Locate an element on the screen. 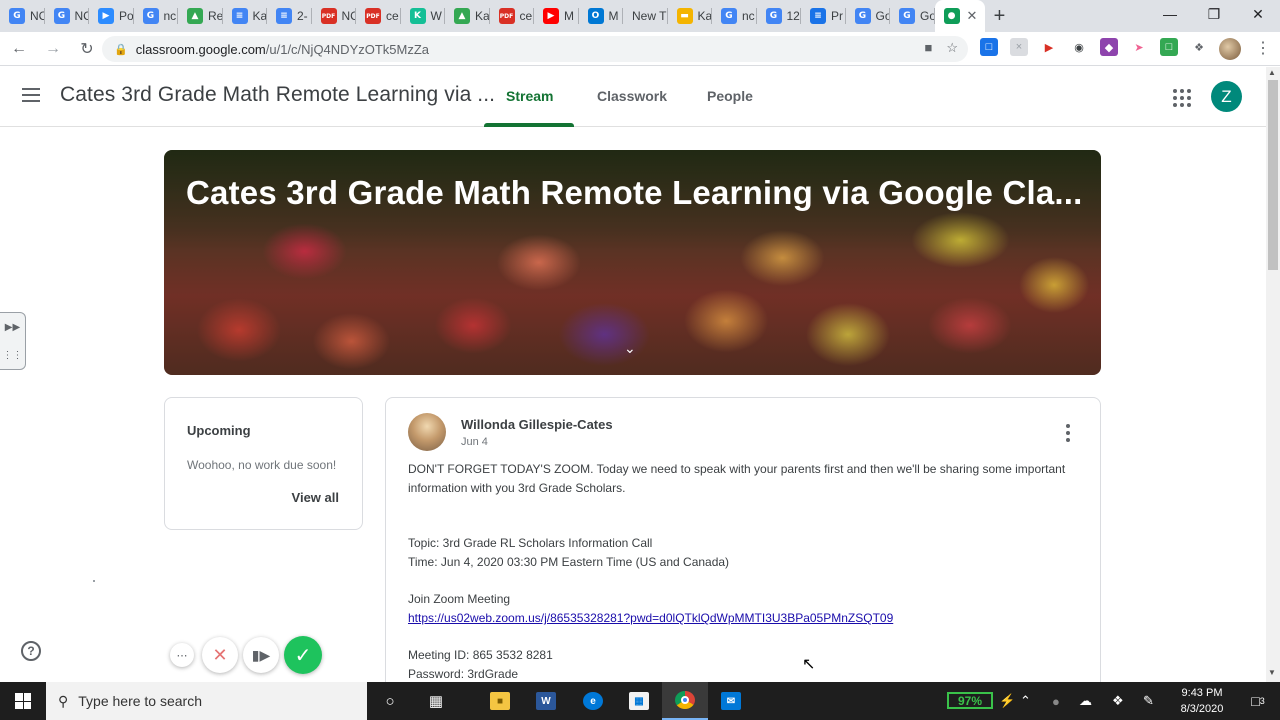 The height and width of the screenshot is (720, 1280). extensions-puzzle-icon: ❖ is located at coordinates (1199, 47).